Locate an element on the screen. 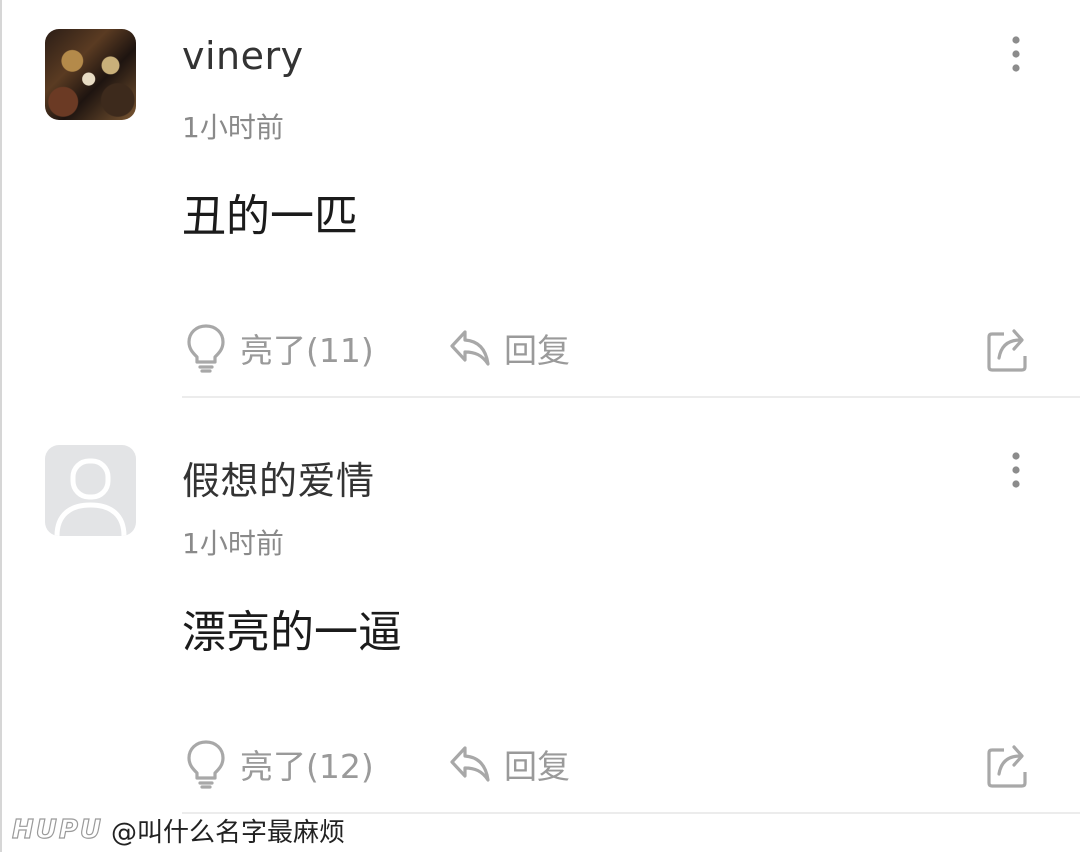  light-count-label: 亮了(11) is located at coordinates (307, 350).